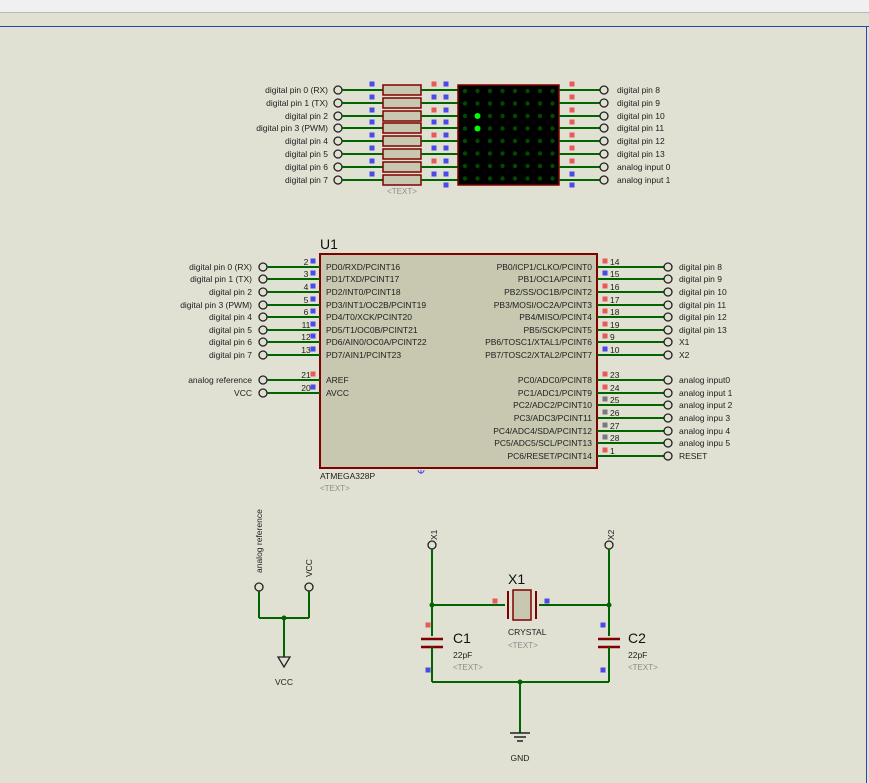  I want to click on led-matrix, so click(508, 135).